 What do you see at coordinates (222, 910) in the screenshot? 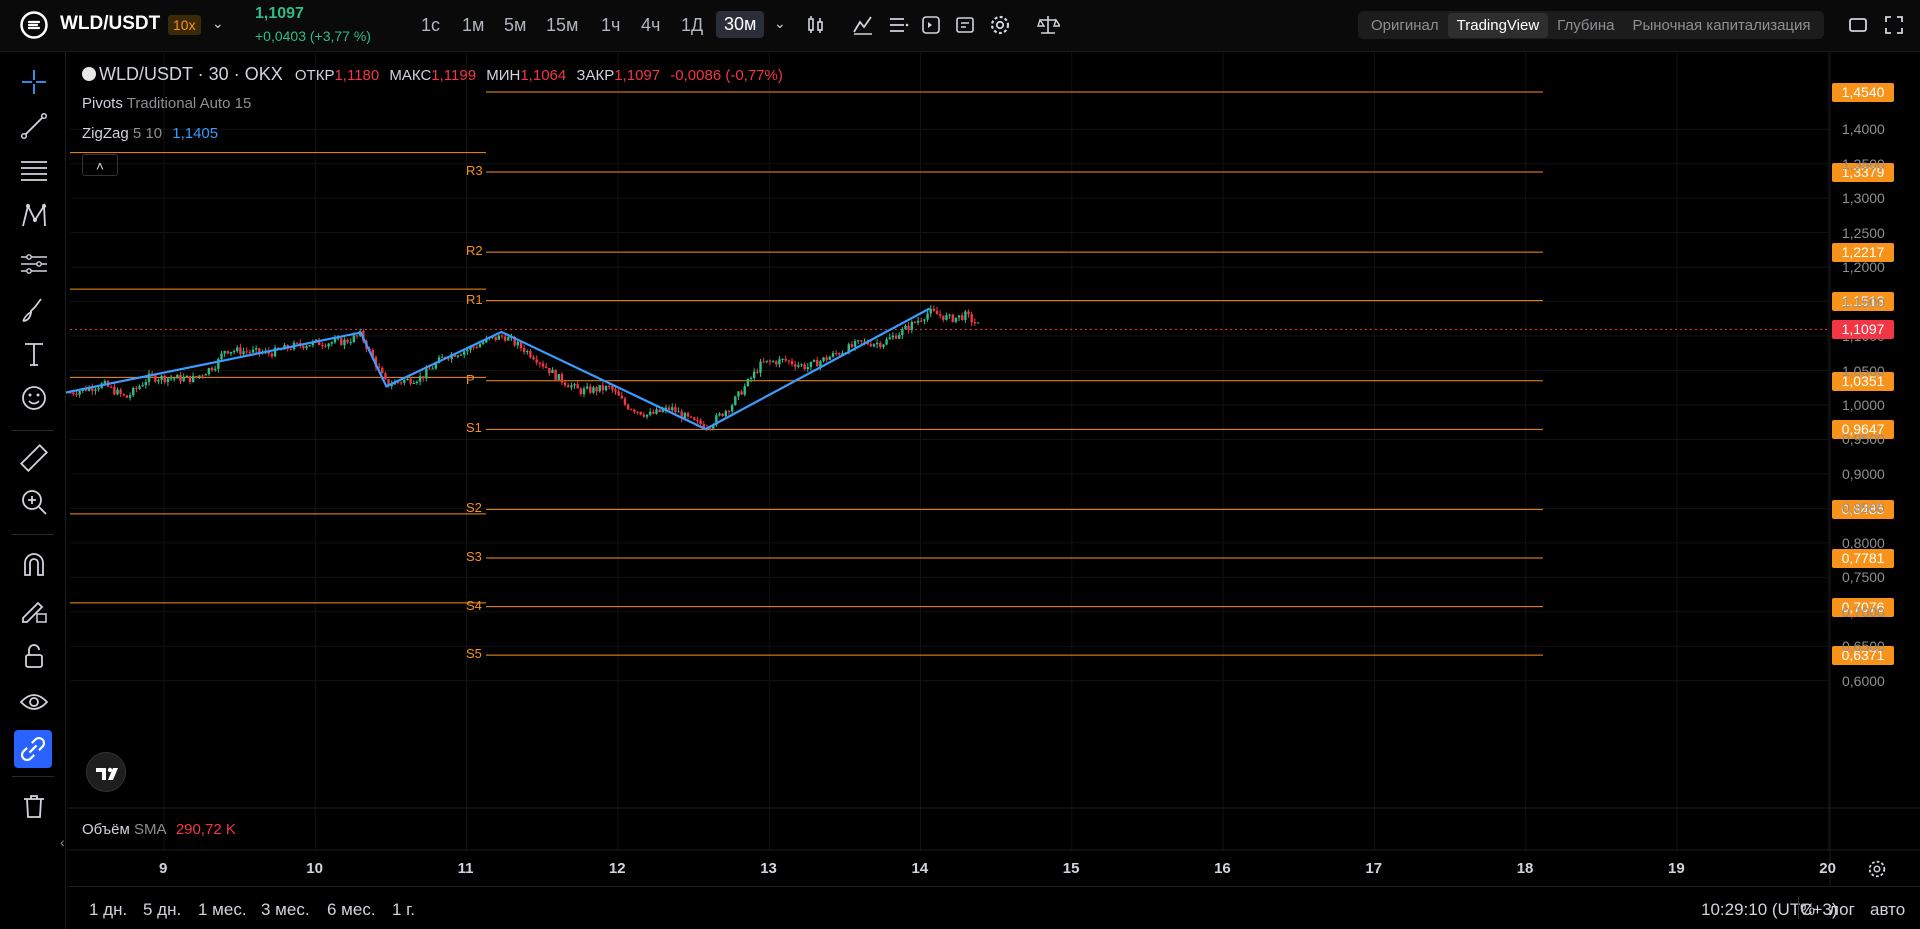
I see `range-1m: 1 мес.` at bounding box center [222, 910].